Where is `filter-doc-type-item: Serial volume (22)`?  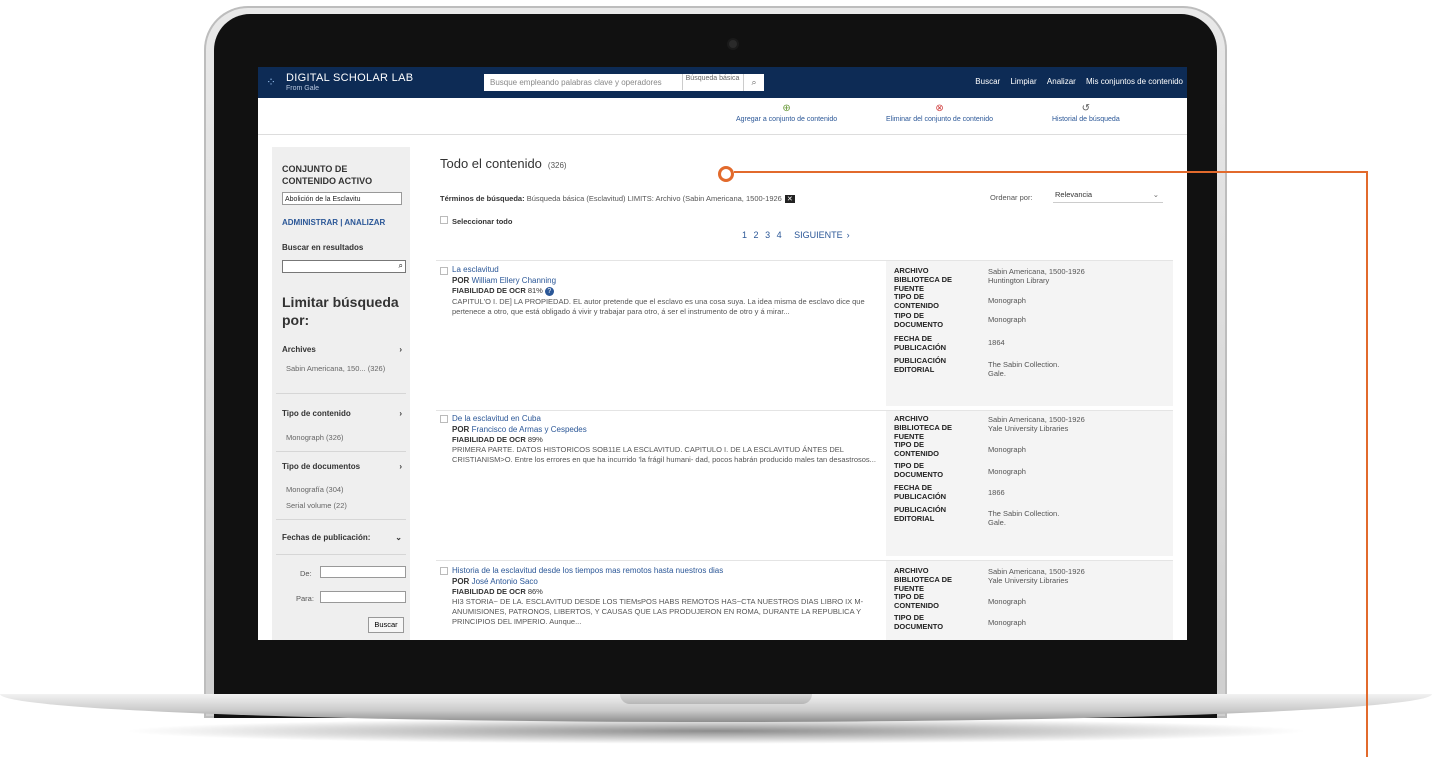 filter-doc-type-item: Serial volume (22) is located at coordinates (316, 506).